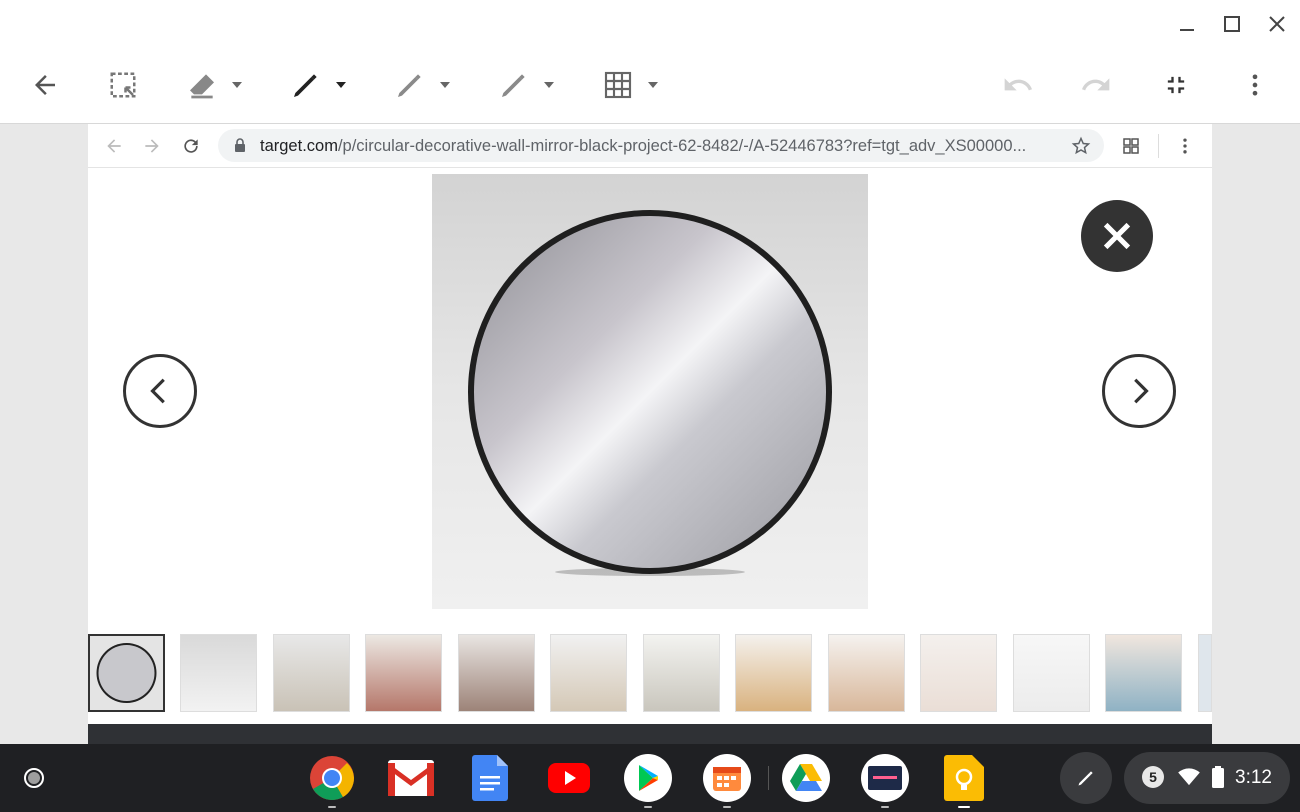 This screenshot has width=1300, height=812. Describe the element at coordinates (768, 778) in the screenshot. I see `shelf-divider` at that location.